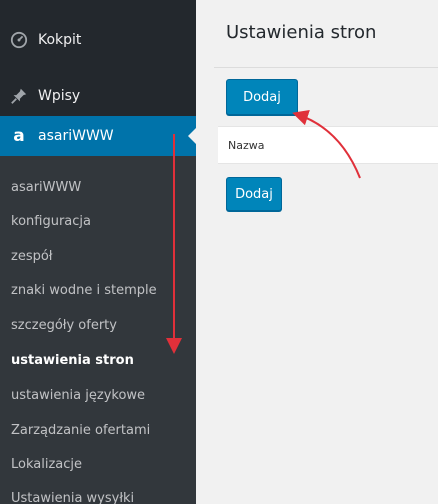 The image size is (438, 504). What do you see at coordinates (59, 96) in the screenshot?
I see `menu-item-label: Wpisy` at bounding box center [59, 96].